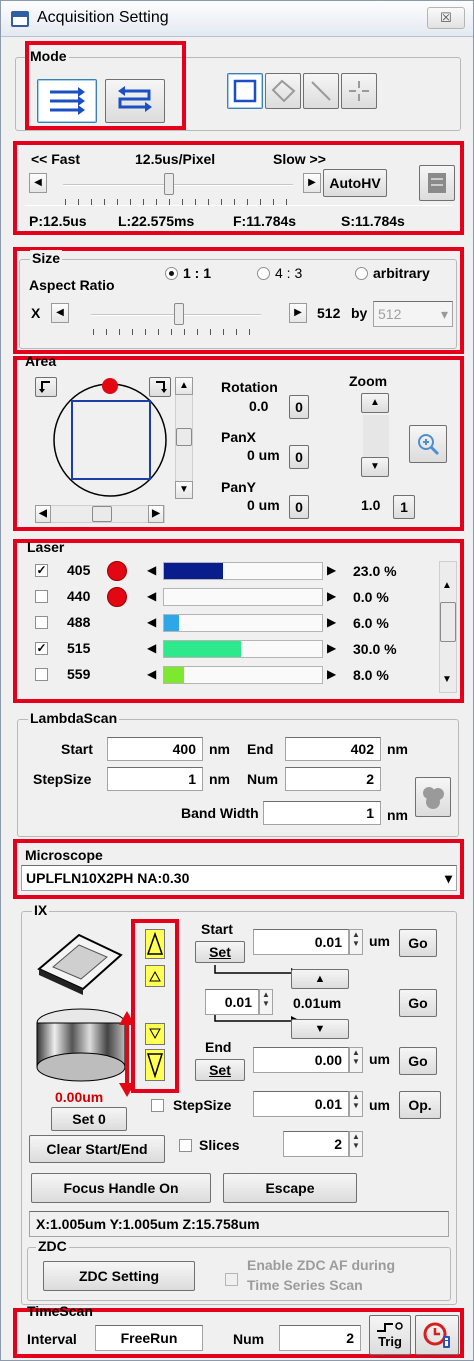 The height and width of the screenshot is (1361, 474). I want to click on laser-scroll-thumb, so click(448, 622).